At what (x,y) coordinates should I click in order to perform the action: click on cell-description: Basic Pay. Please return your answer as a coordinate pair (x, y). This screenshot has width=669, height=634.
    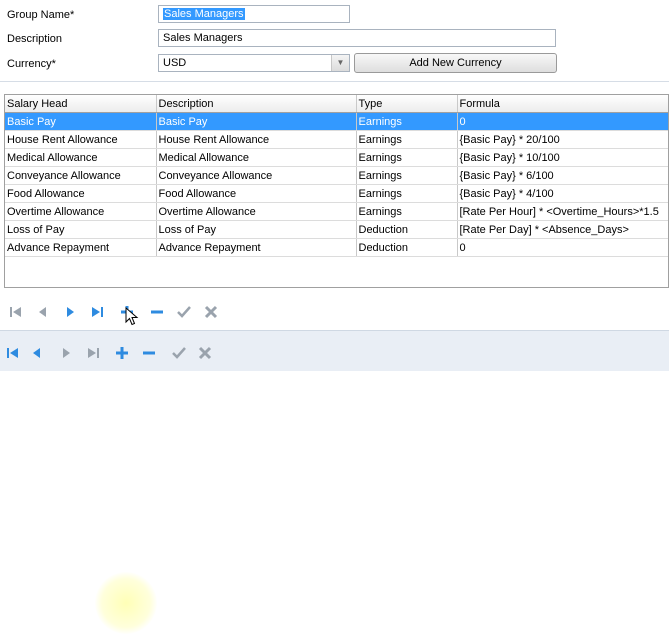
    Looking at the image, I should click on (256, 121).